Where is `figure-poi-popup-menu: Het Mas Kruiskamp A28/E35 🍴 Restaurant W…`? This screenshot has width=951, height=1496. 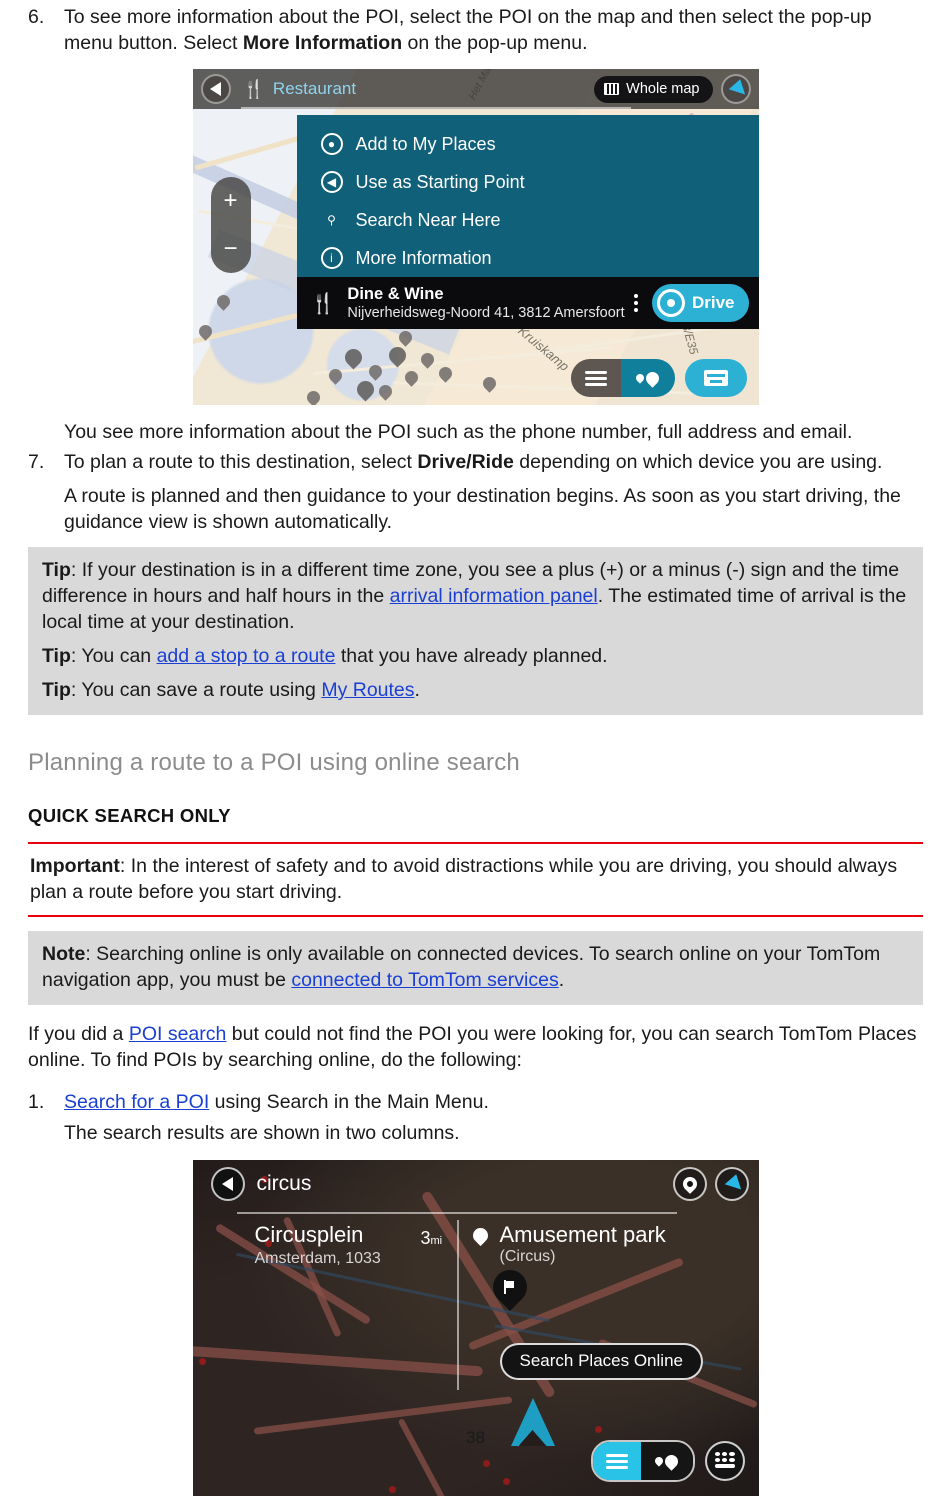 figure-poi-popup-menu: Het Mas Kruiskamp A28/E35 🍴 Restaurant W… is located at coordinates (475, 237).